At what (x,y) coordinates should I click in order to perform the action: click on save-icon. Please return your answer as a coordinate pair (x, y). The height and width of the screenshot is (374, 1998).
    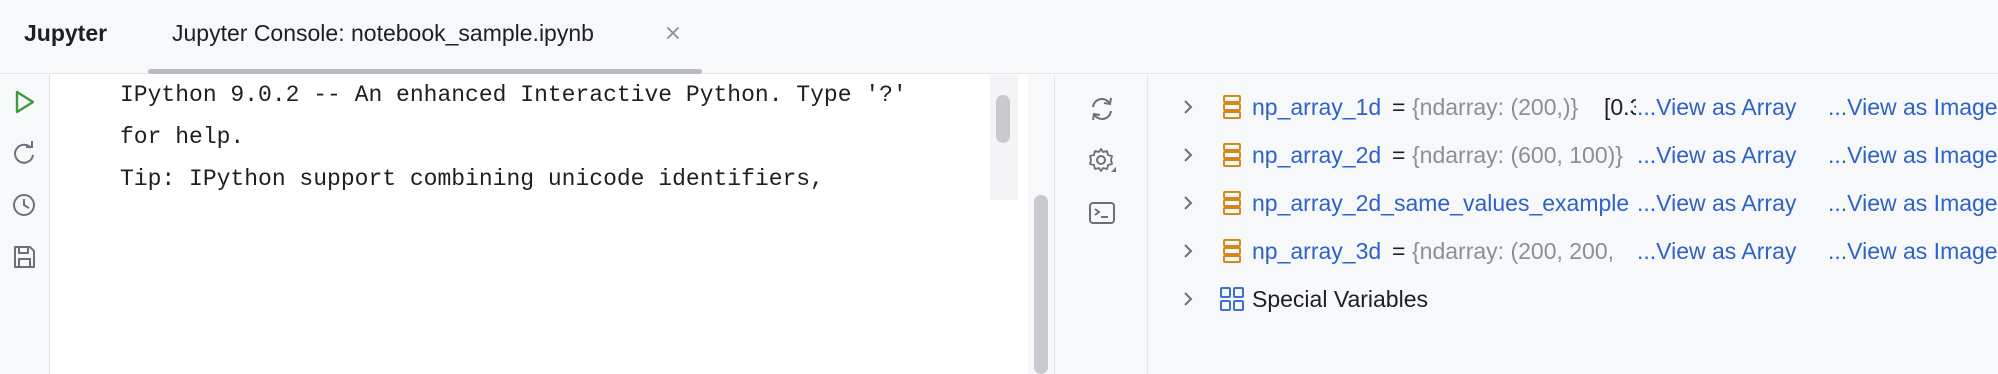
    Looking at the image, I should click on (24, 257).